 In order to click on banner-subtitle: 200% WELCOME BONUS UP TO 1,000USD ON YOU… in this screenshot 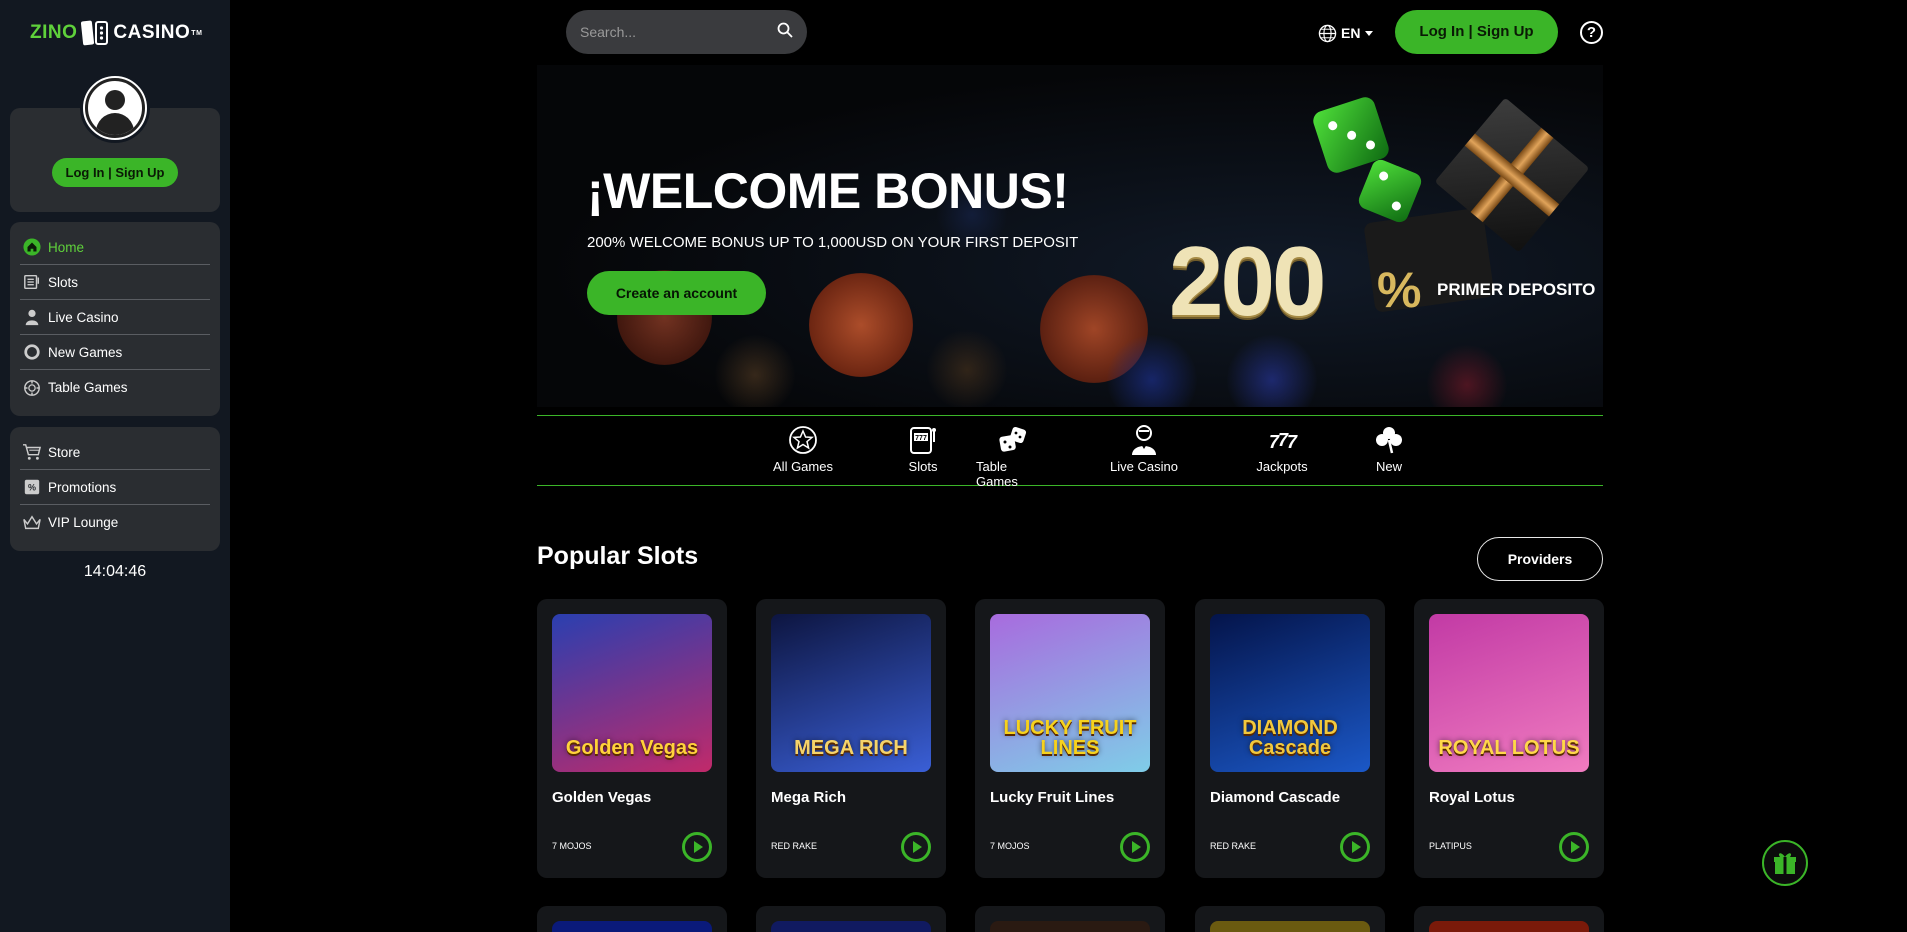, I will do `click(833, 242)`.